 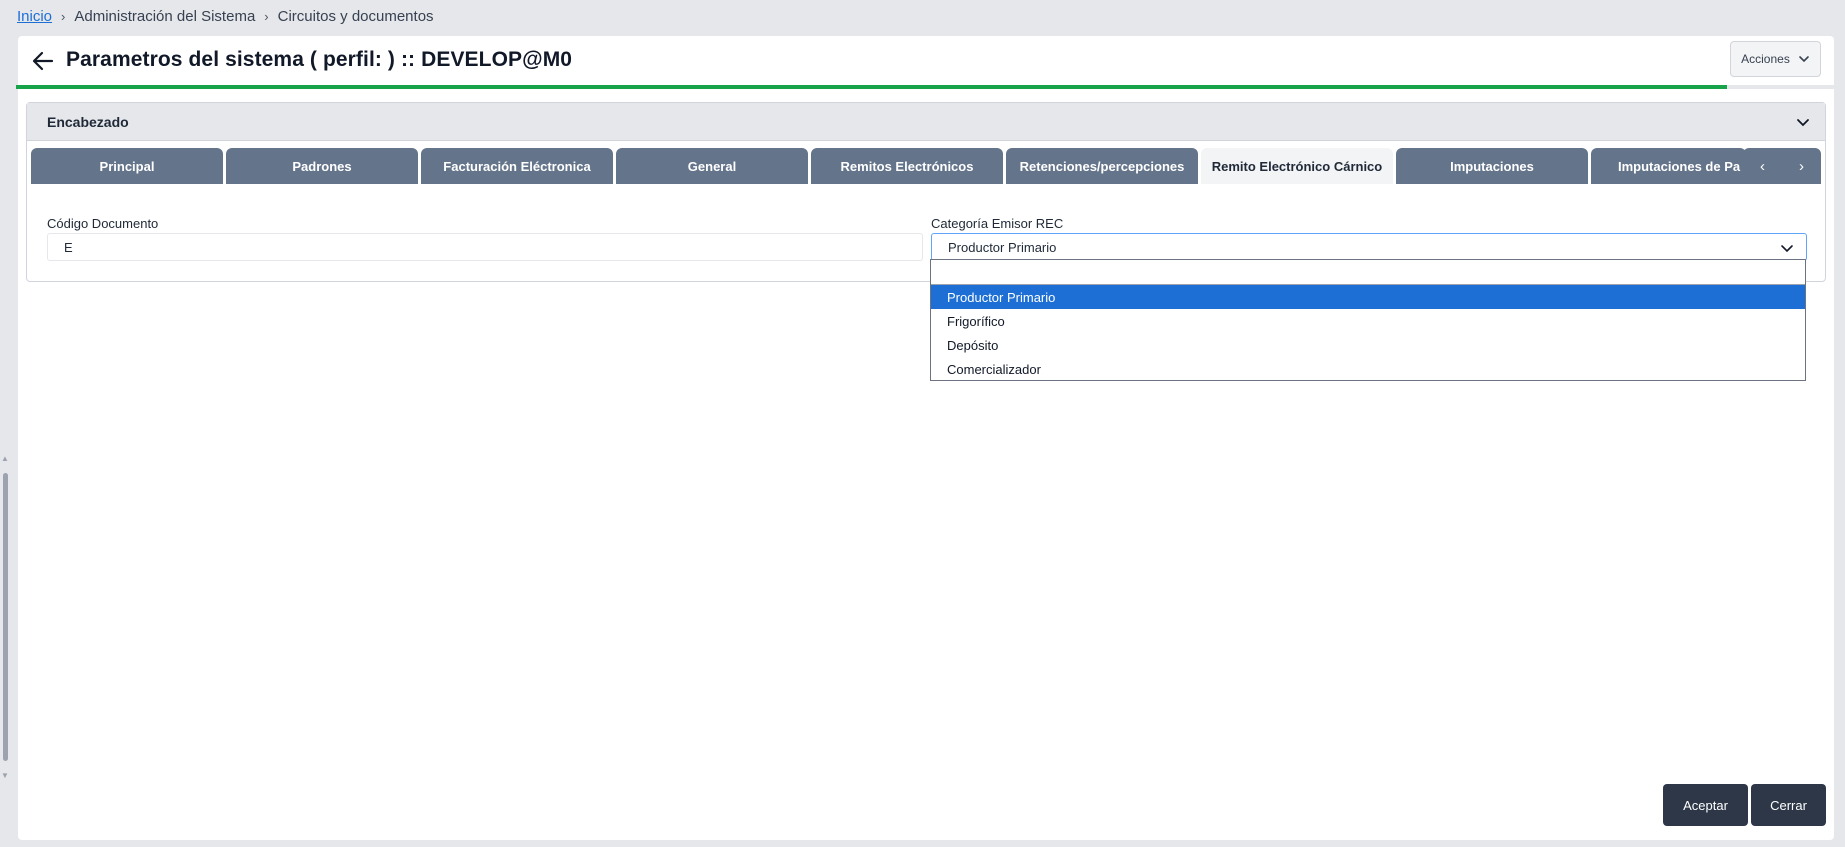 What do you see at coordinates (485, 247) in the screenshot?
I see `codigo-documento-input: E` at bounding box center [485, 247].